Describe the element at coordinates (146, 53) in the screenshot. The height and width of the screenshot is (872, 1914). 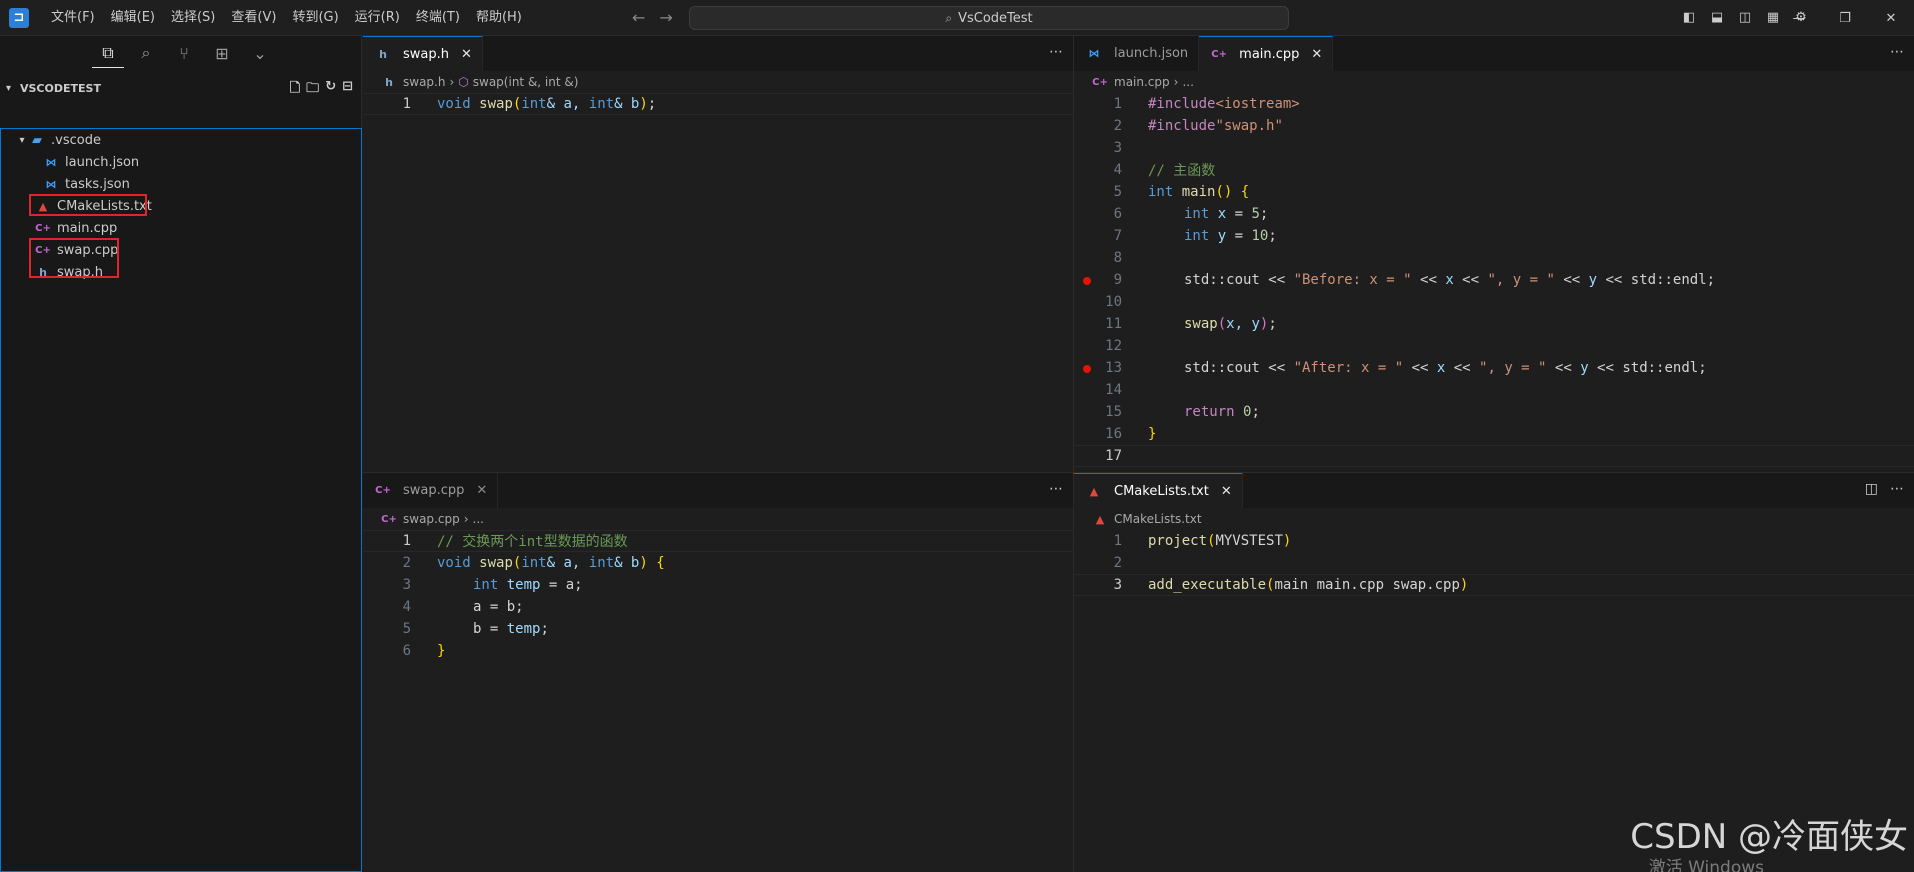
I see `search-icon: ⌕` at that location.